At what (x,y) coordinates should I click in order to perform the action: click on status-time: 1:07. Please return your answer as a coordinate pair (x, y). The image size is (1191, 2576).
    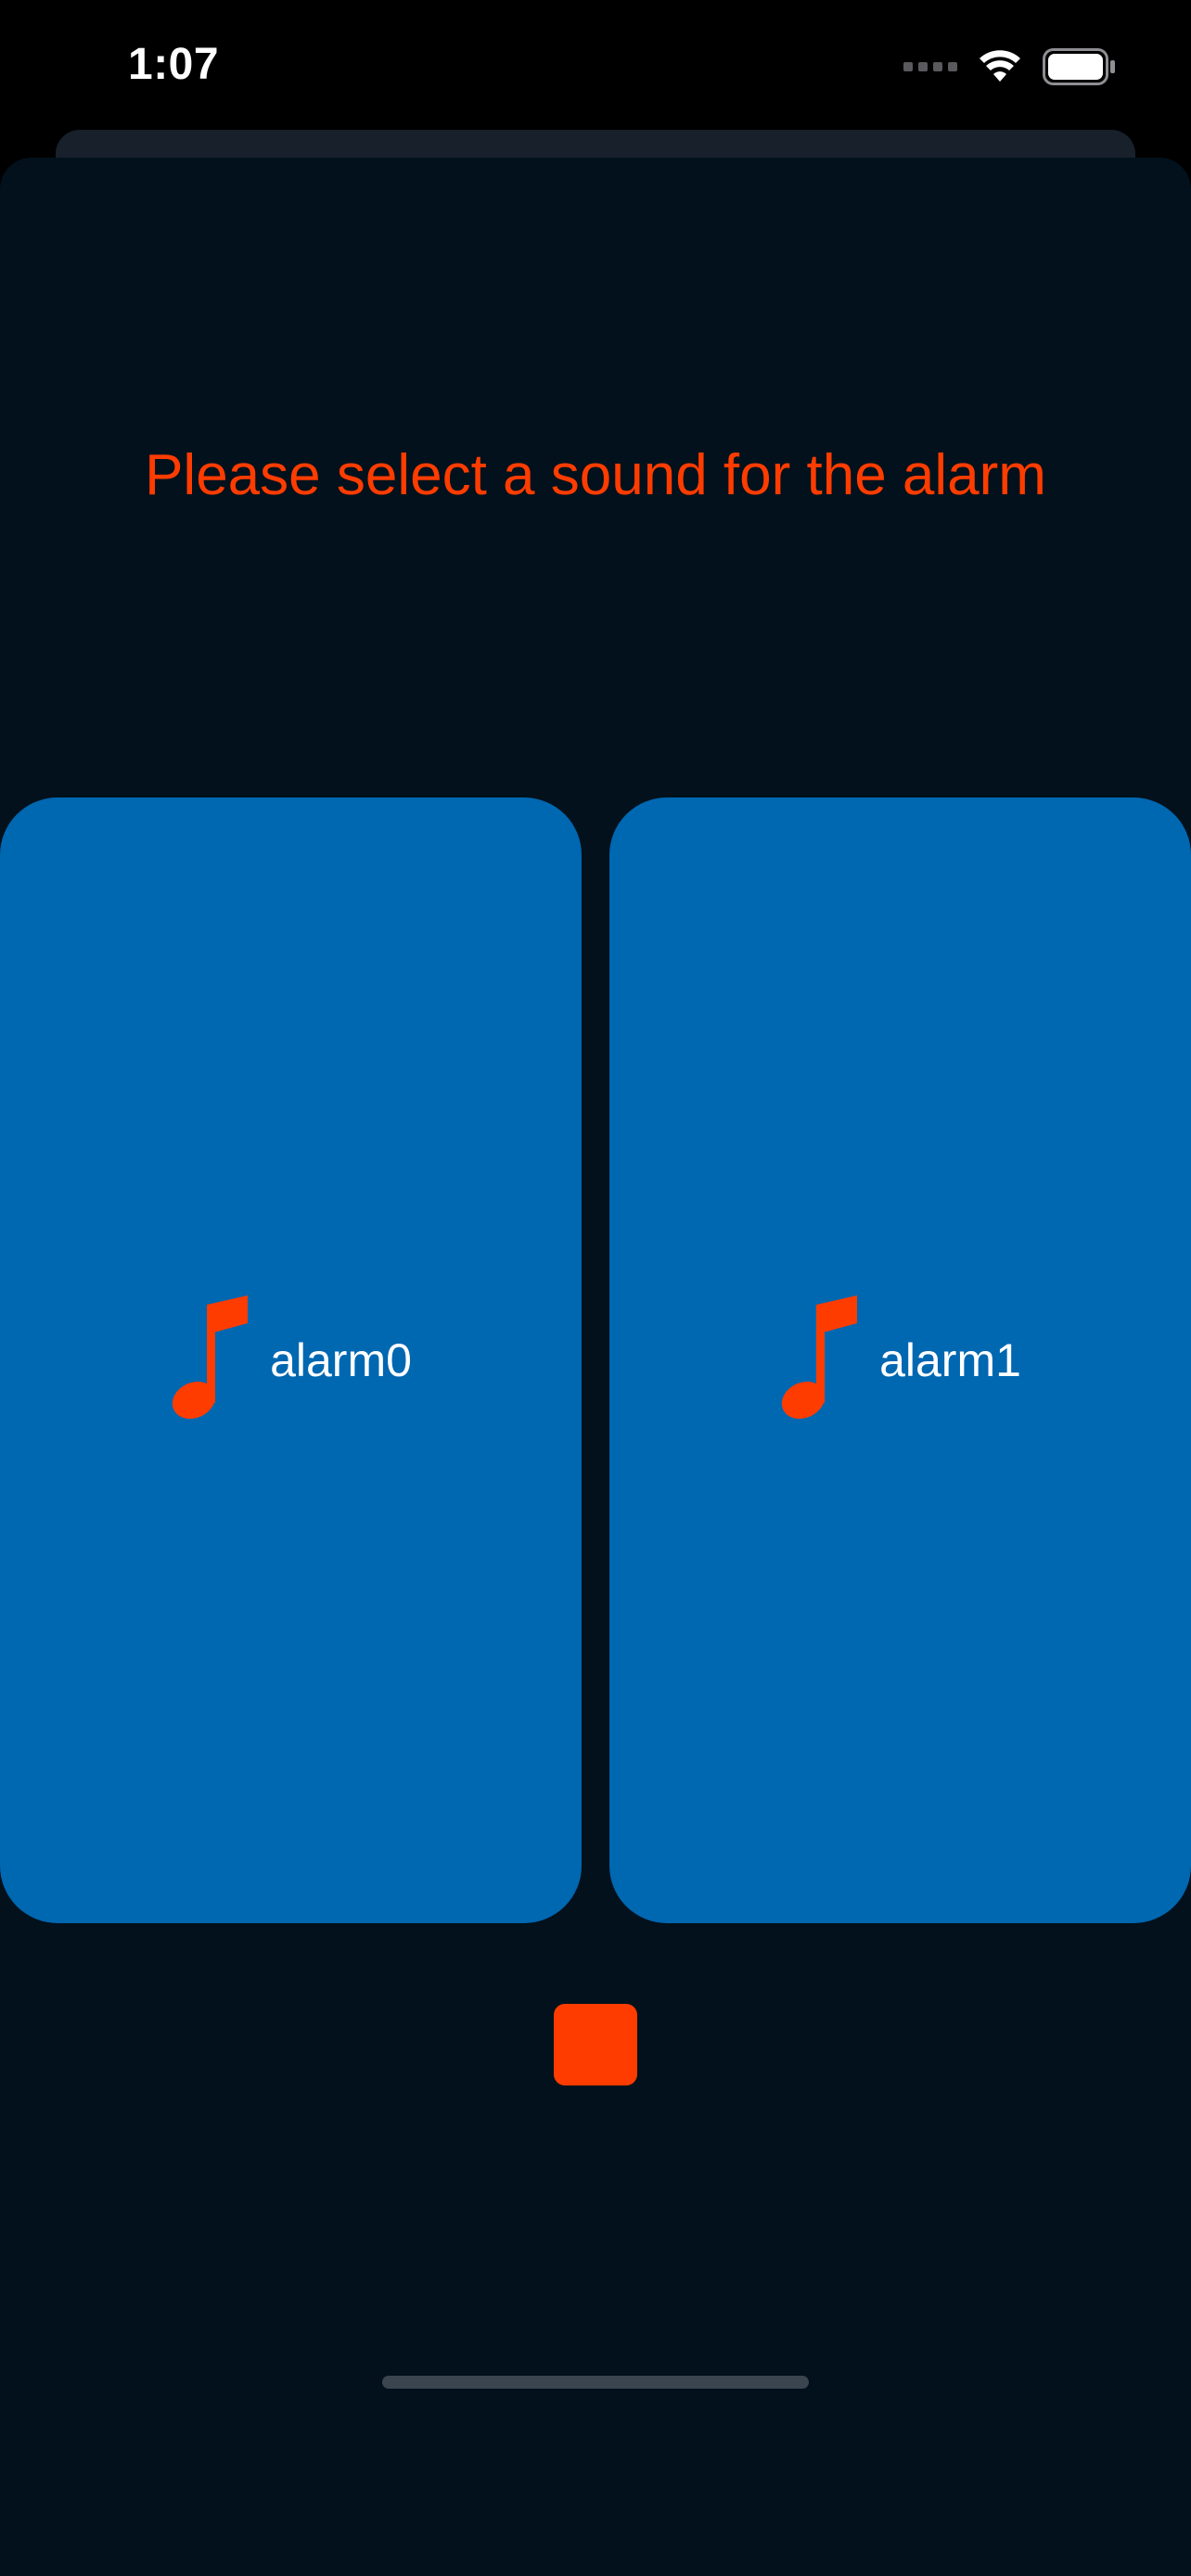
    Looking at the image, I should click on (174, 64).